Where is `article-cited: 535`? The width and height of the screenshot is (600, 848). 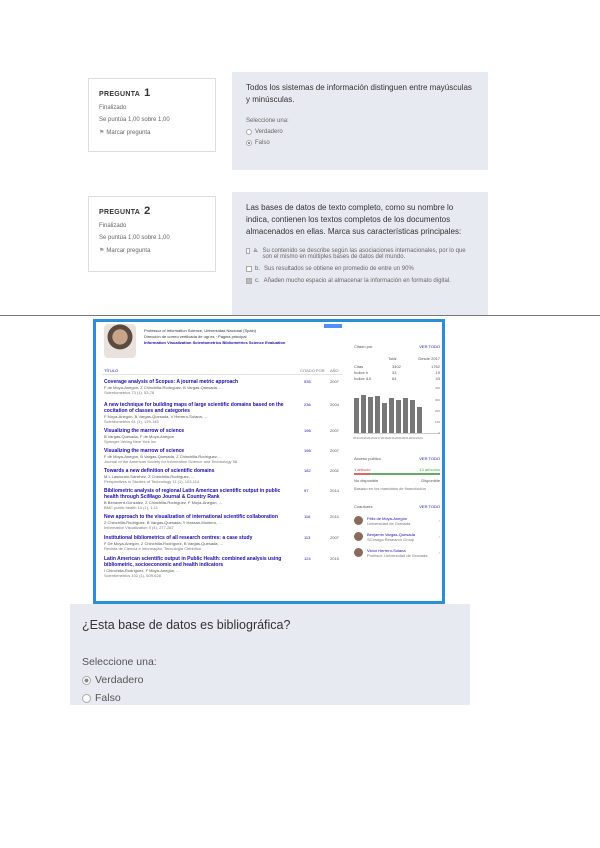 article-cited: 535 is located at coordinates (307, 381).